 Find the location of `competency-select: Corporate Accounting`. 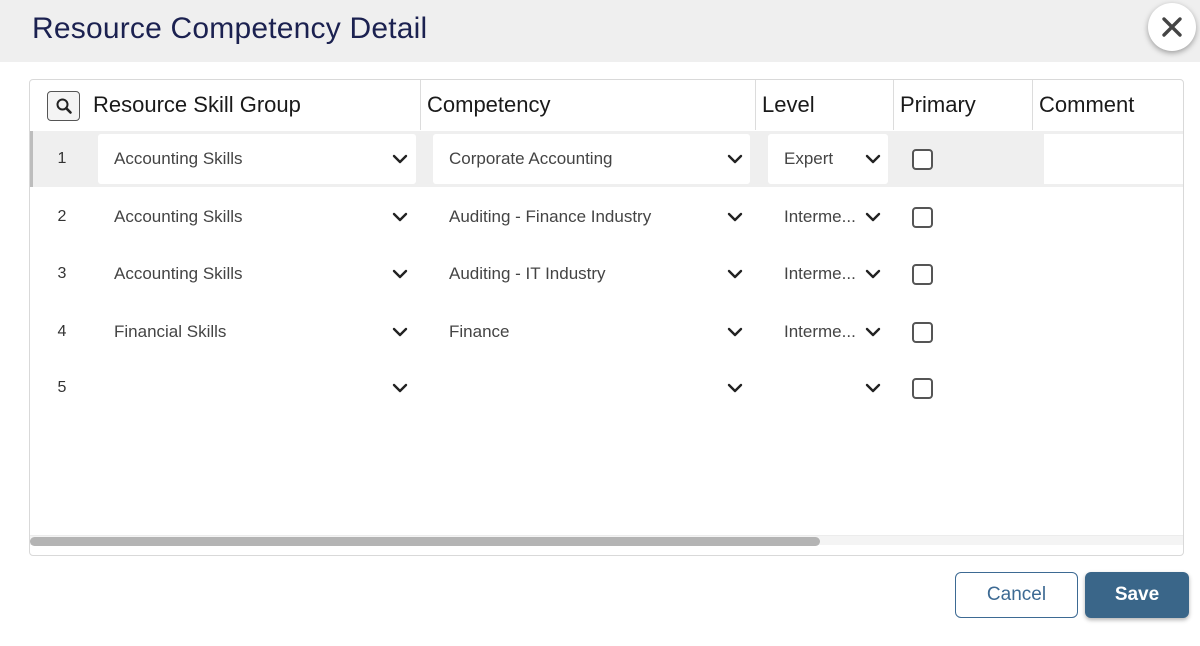

competency-select: Corporate Accounting is located at coordinates (591, 159).